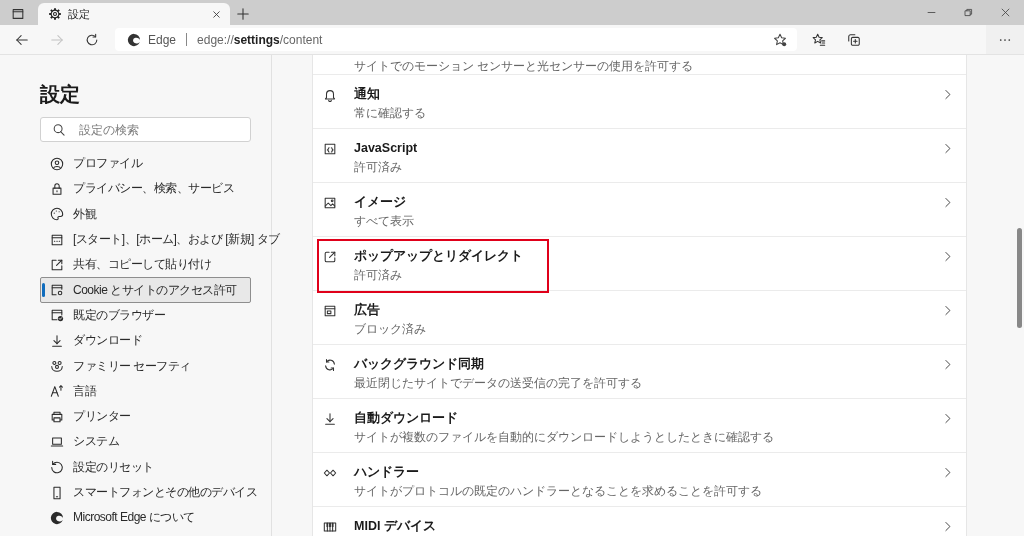 The height and width of the screenshot is (536, 1024). What do you see at coordinates (145, 366) in the screenshot?
I see `sidebar-item: ファミリー セーフティ` at bounding box center [145, 366].